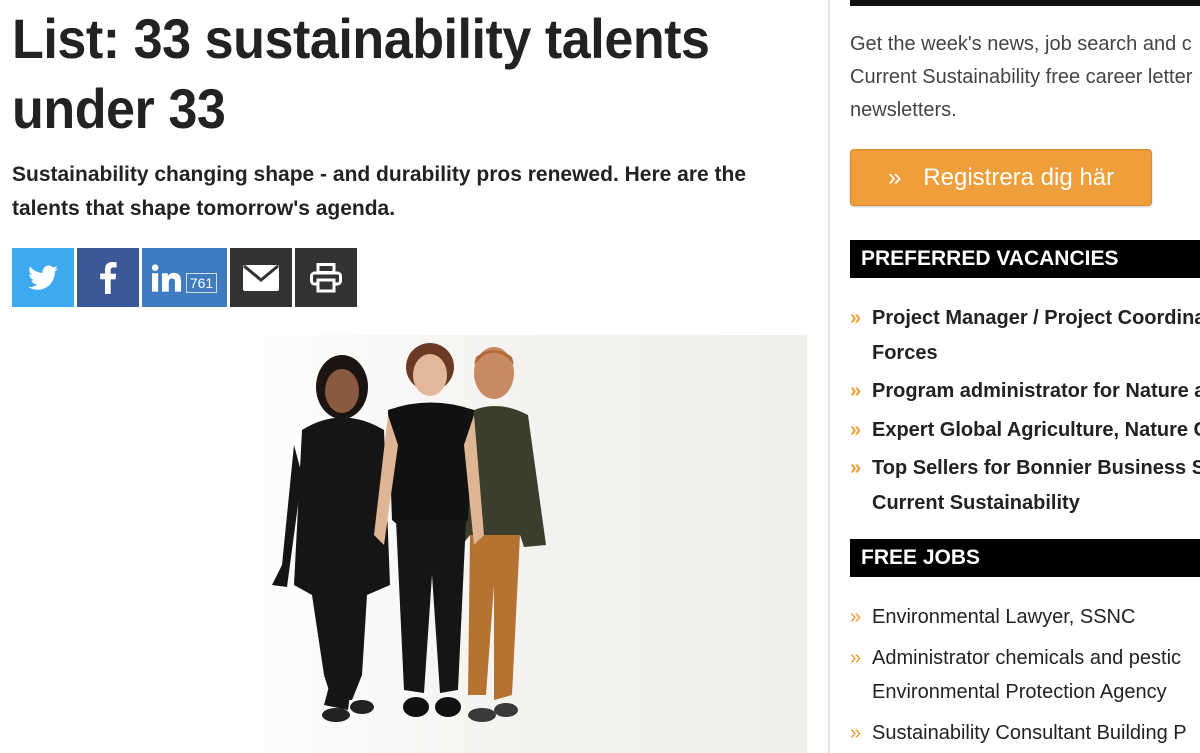  I want to click on printer-icon, so click(326, 277).